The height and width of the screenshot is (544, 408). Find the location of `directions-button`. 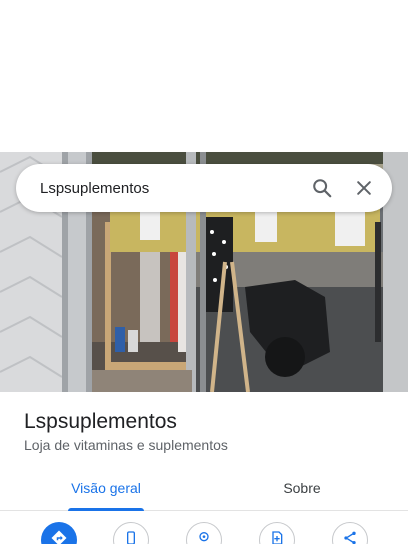

directions-button is located at coordinates (59, 533).